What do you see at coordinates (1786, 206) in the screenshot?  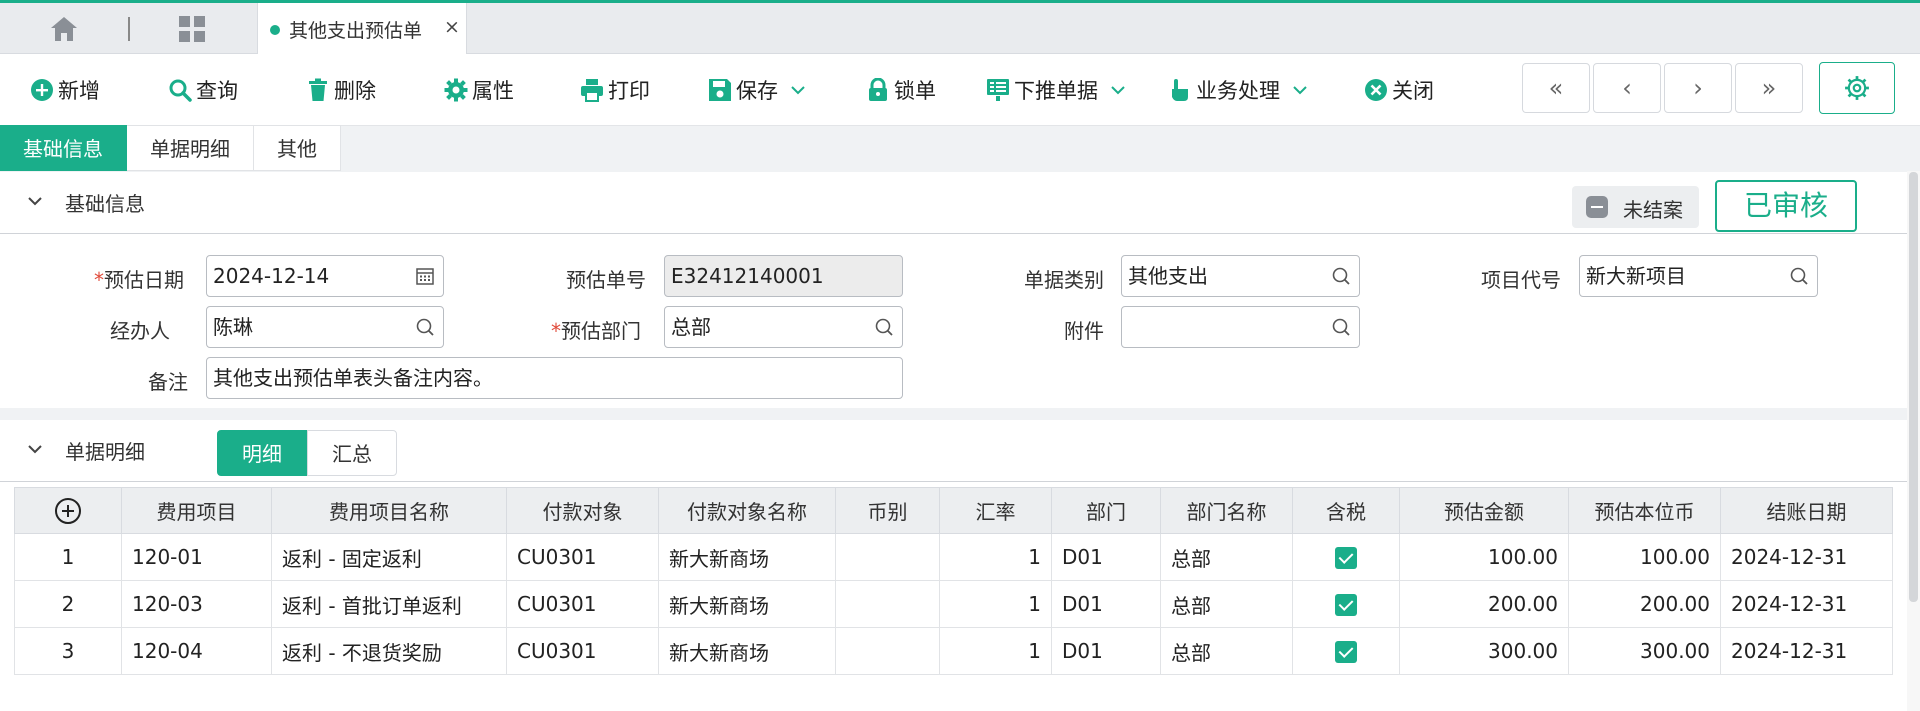 I see `approved-stamp: 已审核` at bounding box center [1786, 206].